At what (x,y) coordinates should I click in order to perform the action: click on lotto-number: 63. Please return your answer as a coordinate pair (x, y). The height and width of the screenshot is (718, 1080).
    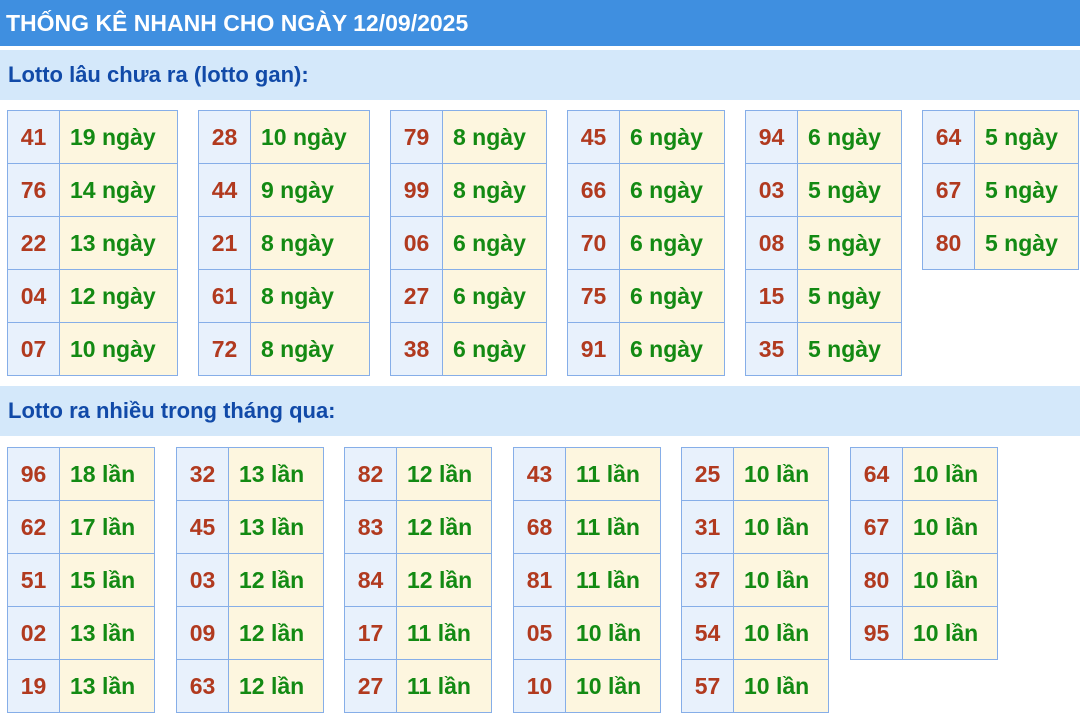
    Looking at the image, I should click on (202, 686).